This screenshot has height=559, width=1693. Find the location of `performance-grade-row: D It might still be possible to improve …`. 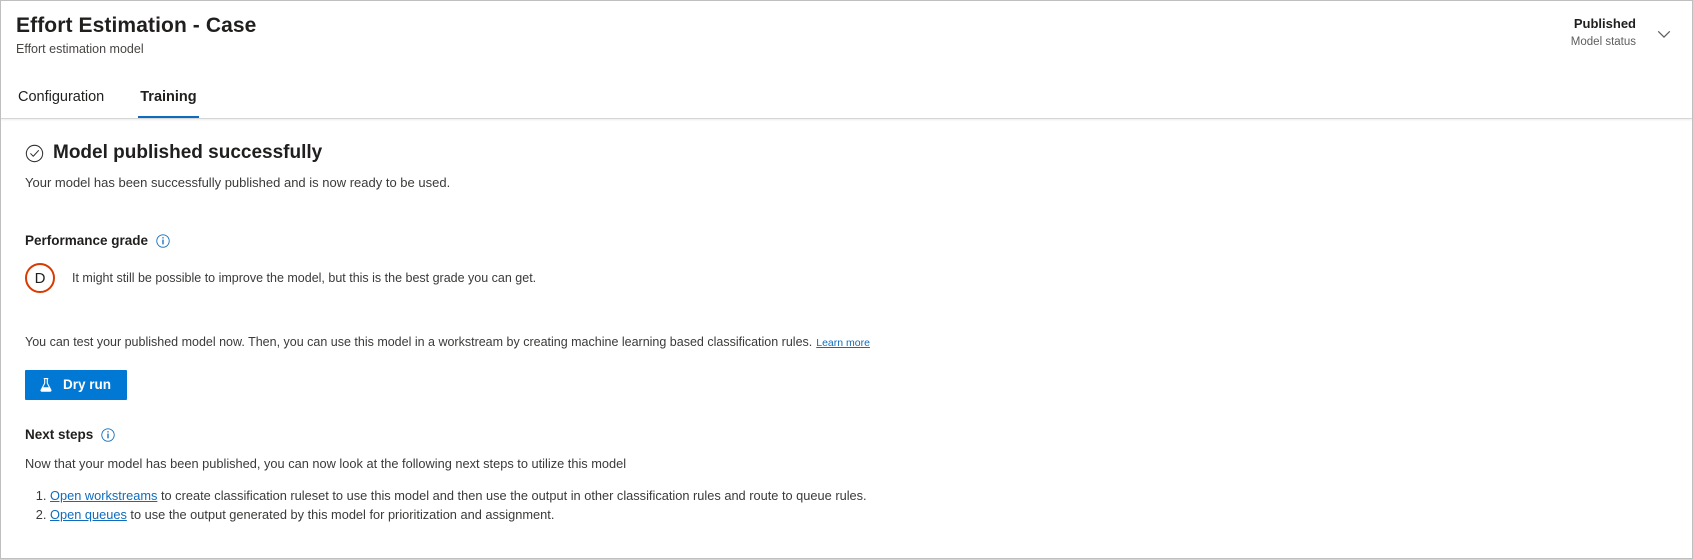

performance-grade-row: D It might still be possible to improve … is located at coordinates (858, 278).